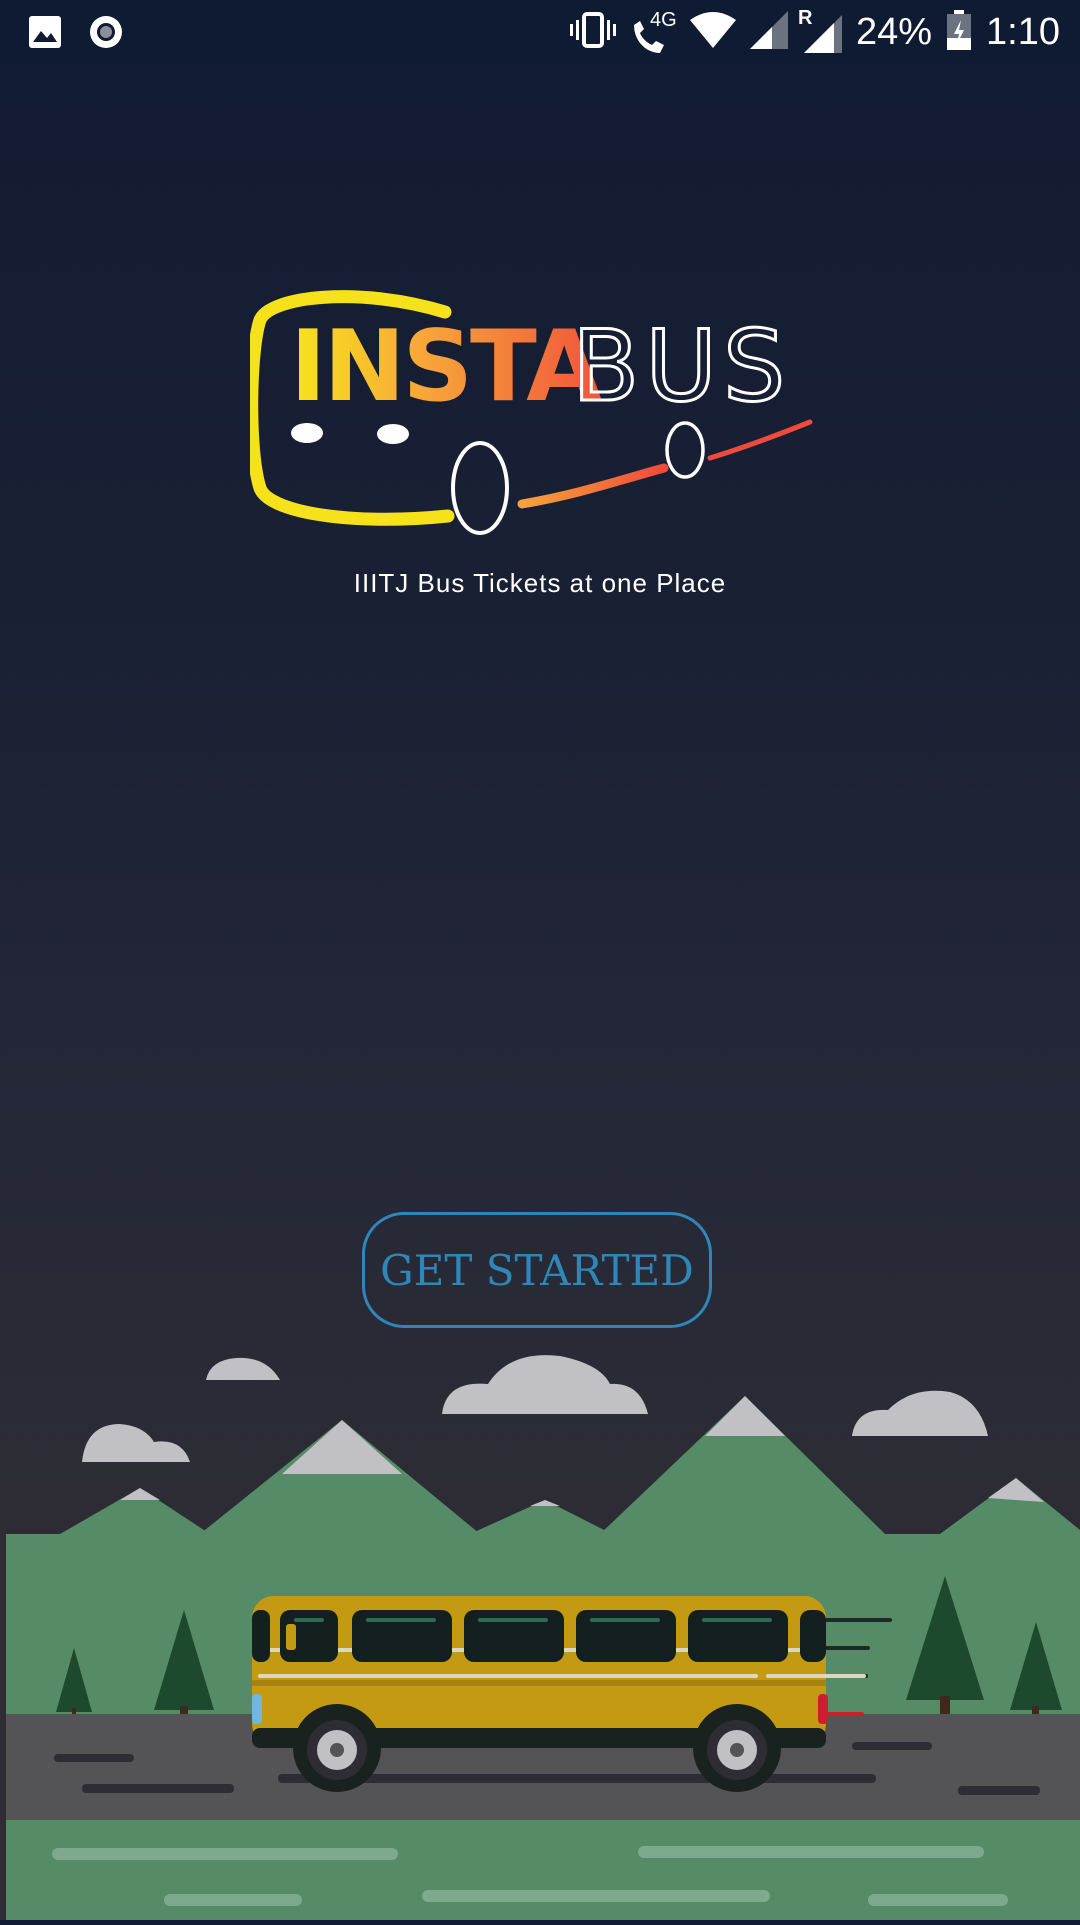  Describe the element at coordinates (446, 367) in the screenshot. I see `logo-insta-text: INSTA` at that location.